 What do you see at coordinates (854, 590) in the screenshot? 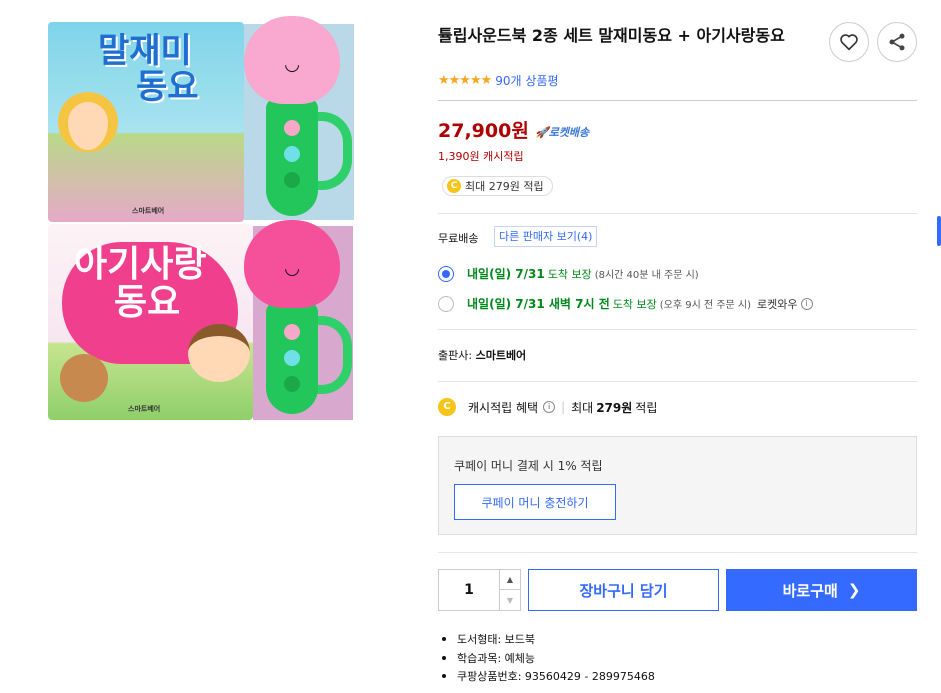
I see `chevron-right-icon: ❯` at bounding box center [854, 590].